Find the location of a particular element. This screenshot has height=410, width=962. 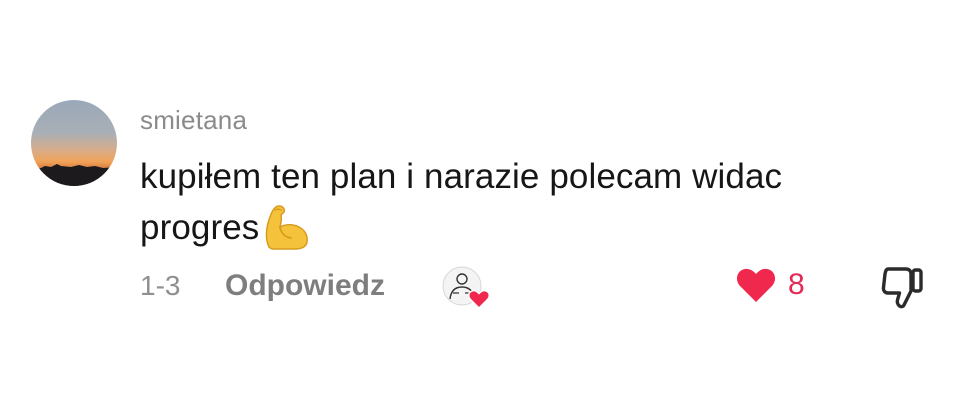

comment-username: smietana is located at coordinates (193, 120).